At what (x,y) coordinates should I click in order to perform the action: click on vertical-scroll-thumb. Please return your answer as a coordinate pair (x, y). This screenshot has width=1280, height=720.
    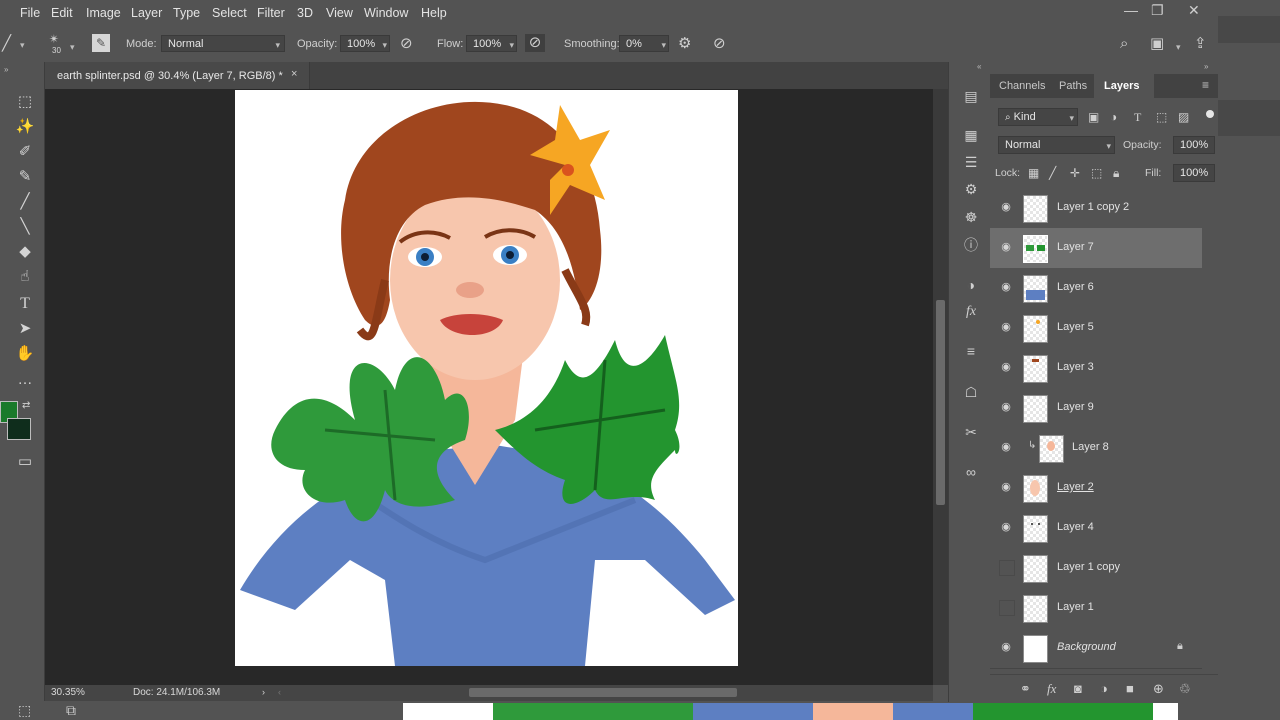
    Looking at the image, I should click on (940, 402).